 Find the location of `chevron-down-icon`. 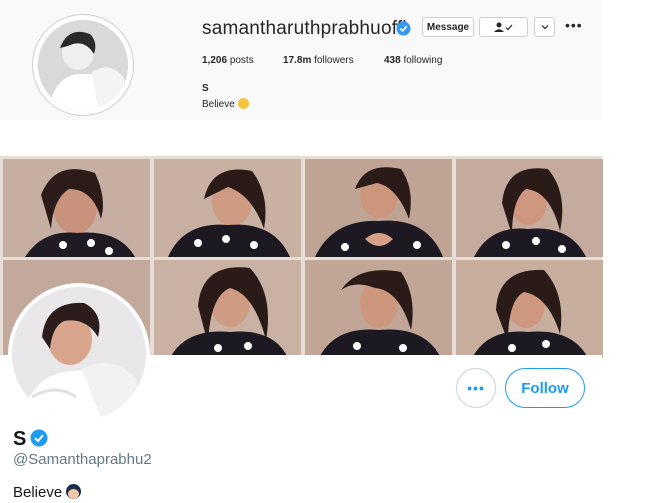

chevron-down-icon is located at coordinates (544, 27).